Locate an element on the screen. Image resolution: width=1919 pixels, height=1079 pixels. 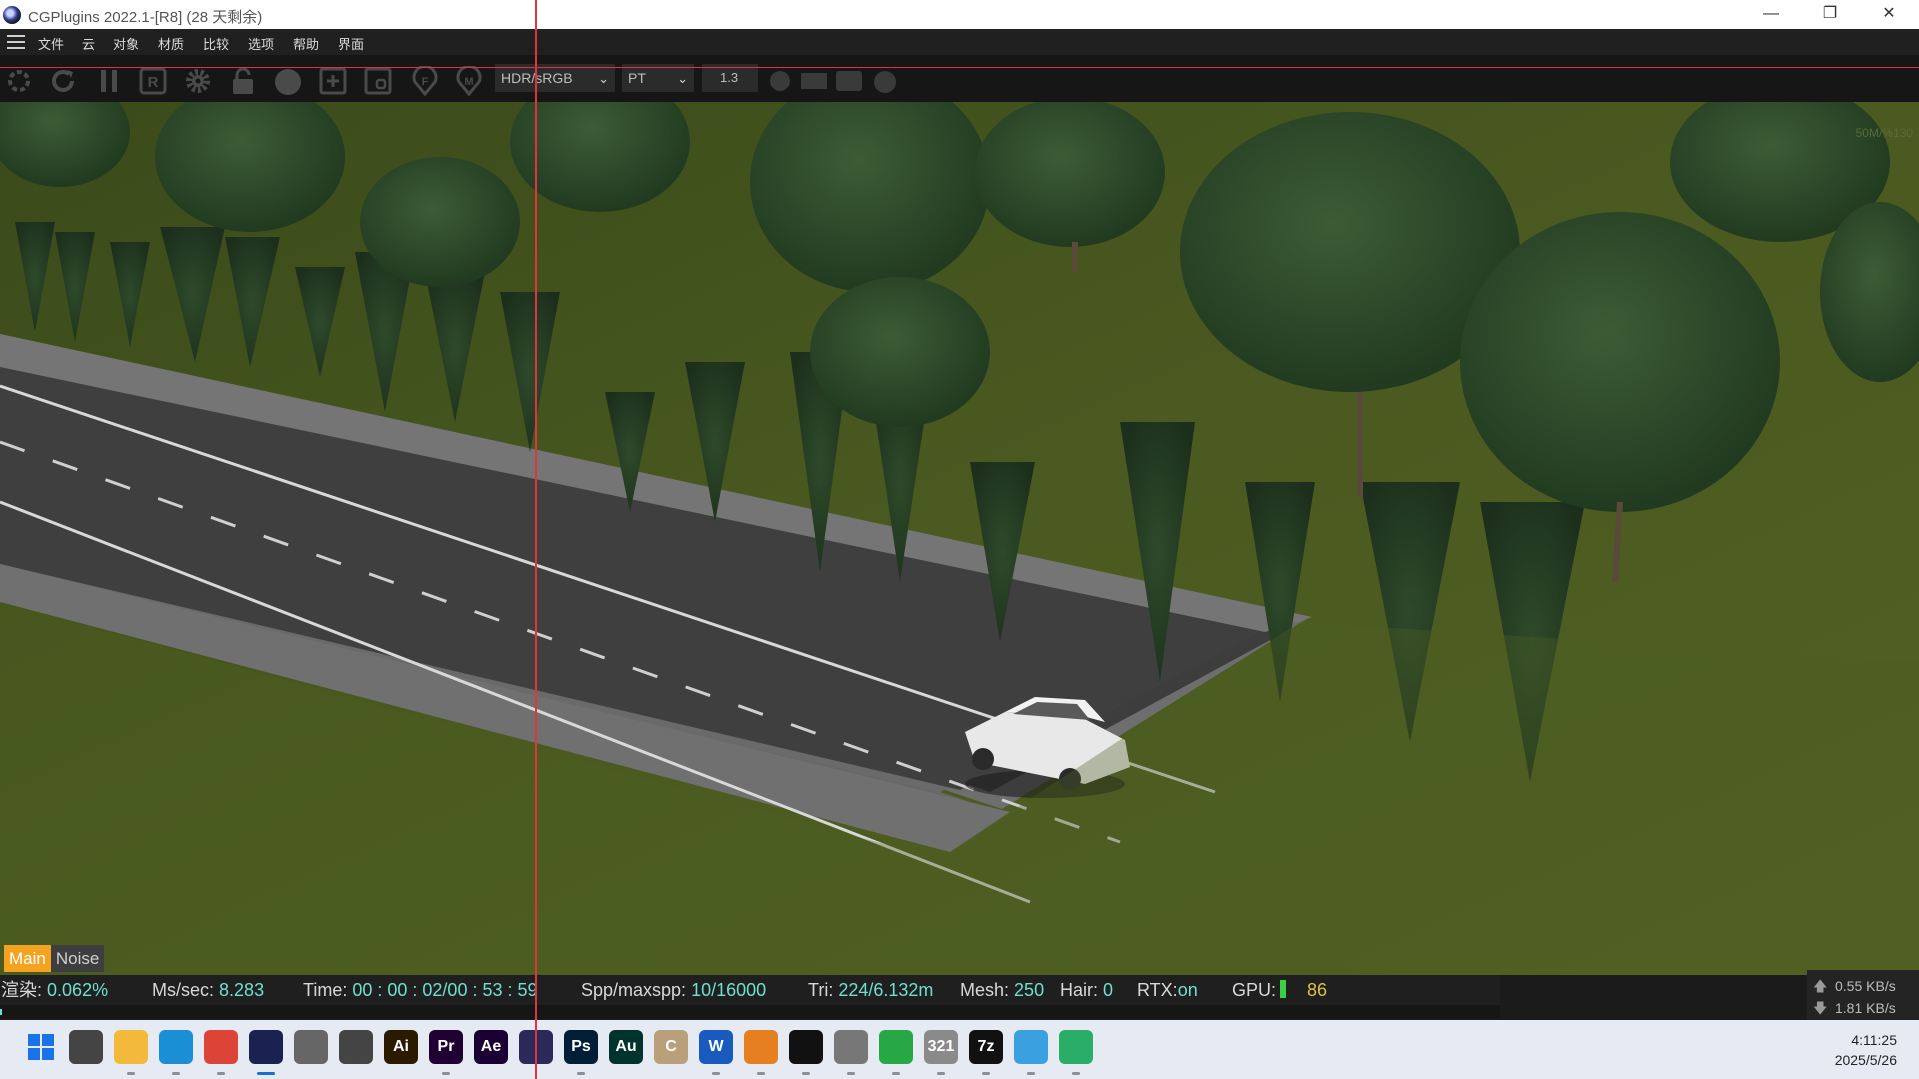
spp-stat: Spp/maxspp: 10/16000 is located at coordinates (673, 990).